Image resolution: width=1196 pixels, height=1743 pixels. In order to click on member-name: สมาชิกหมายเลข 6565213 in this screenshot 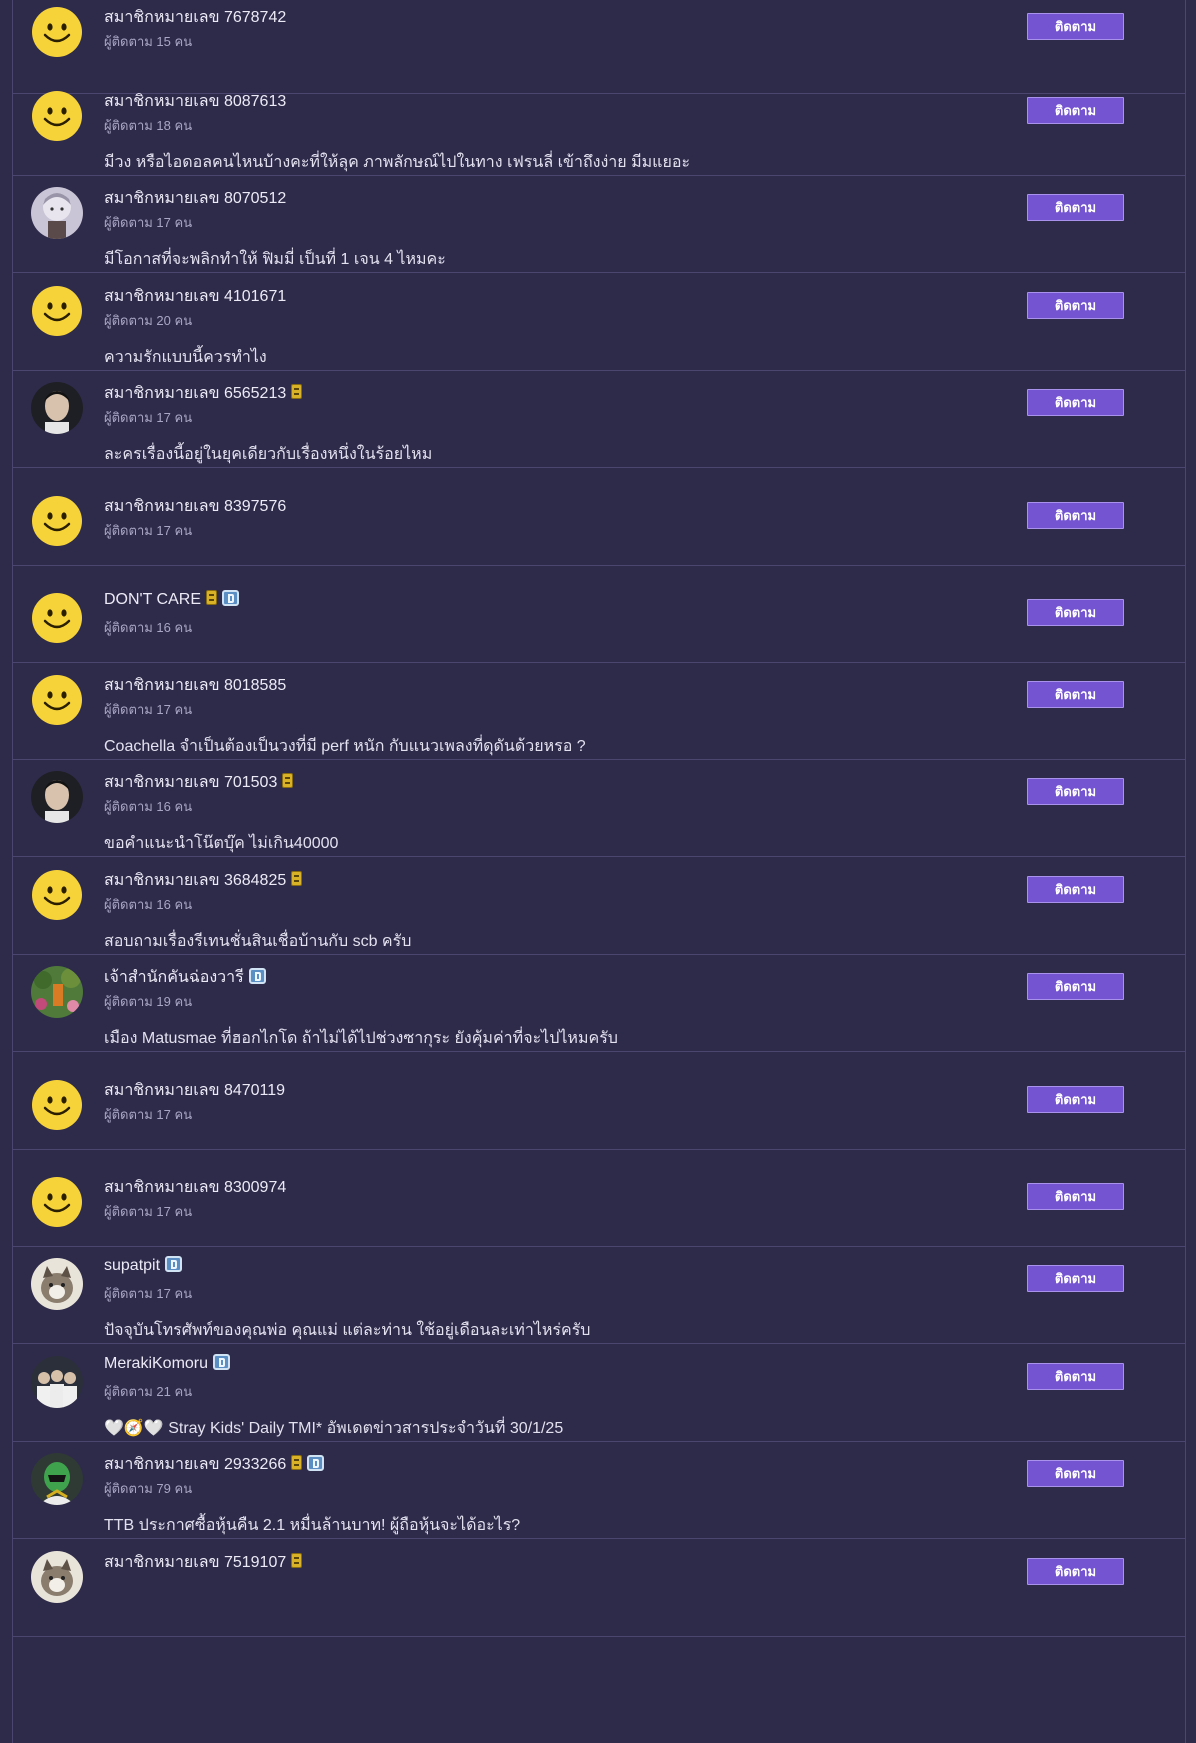, I will do `click(203, 393)`.